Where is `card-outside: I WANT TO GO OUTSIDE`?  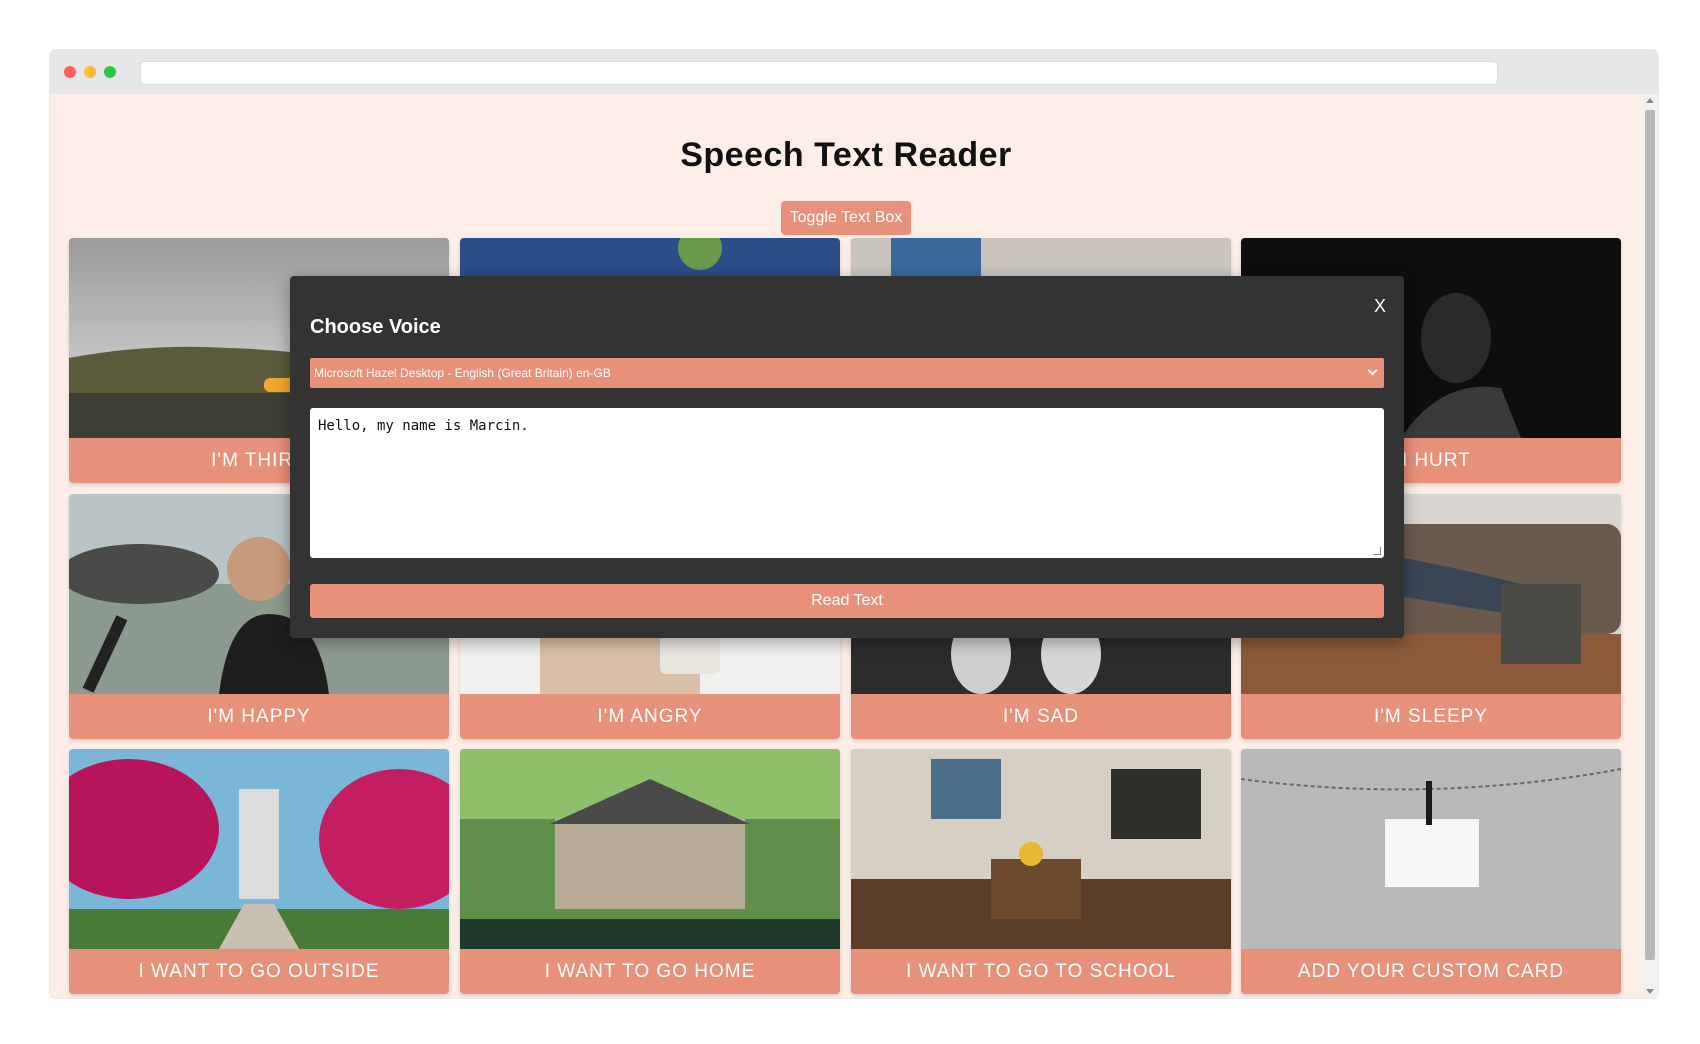
card-outside: I WANT TO GO OUTSIDE is located at coordinates (259, 871).